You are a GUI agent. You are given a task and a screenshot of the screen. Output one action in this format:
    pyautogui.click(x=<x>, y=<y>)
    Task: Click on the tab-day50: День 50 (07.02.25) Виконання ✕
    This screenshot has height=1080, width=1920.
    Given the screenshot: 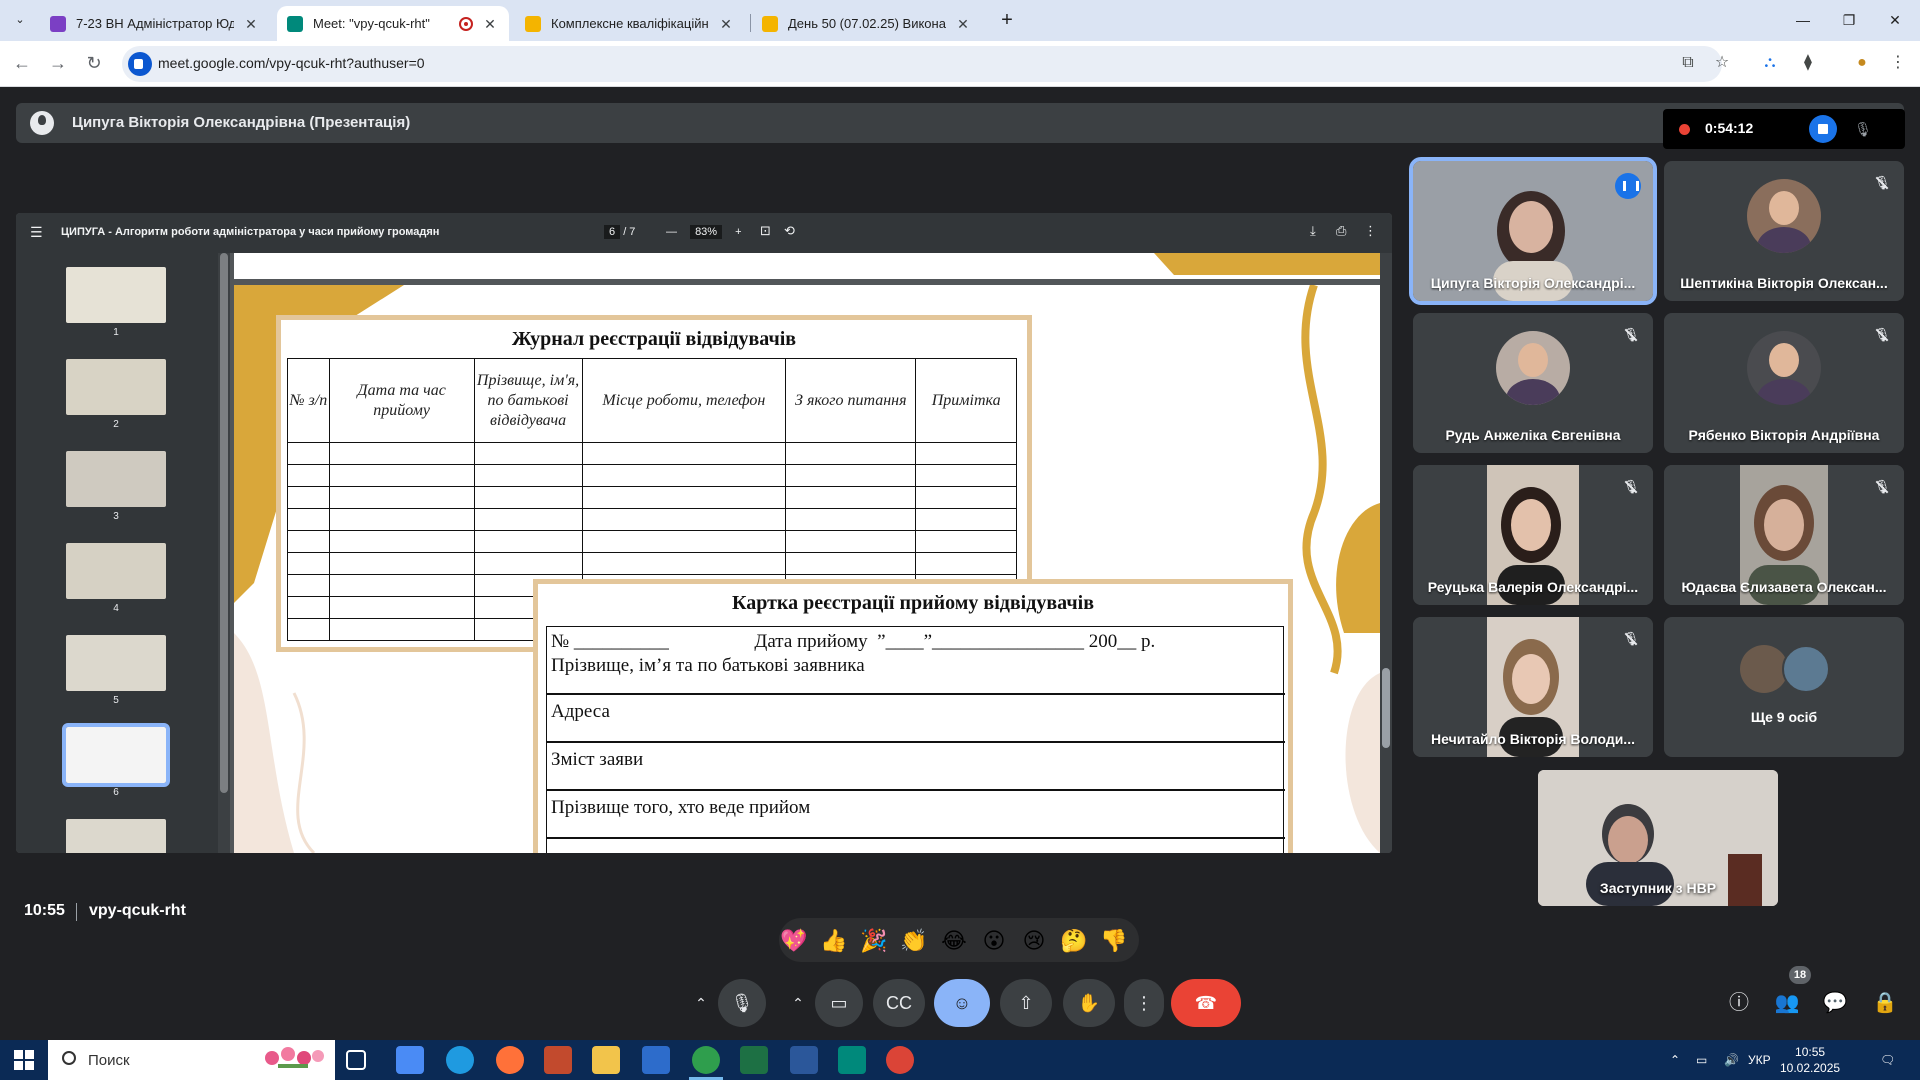 What is the action you would take?
    pyautogui.click(x=867, y=23)
    